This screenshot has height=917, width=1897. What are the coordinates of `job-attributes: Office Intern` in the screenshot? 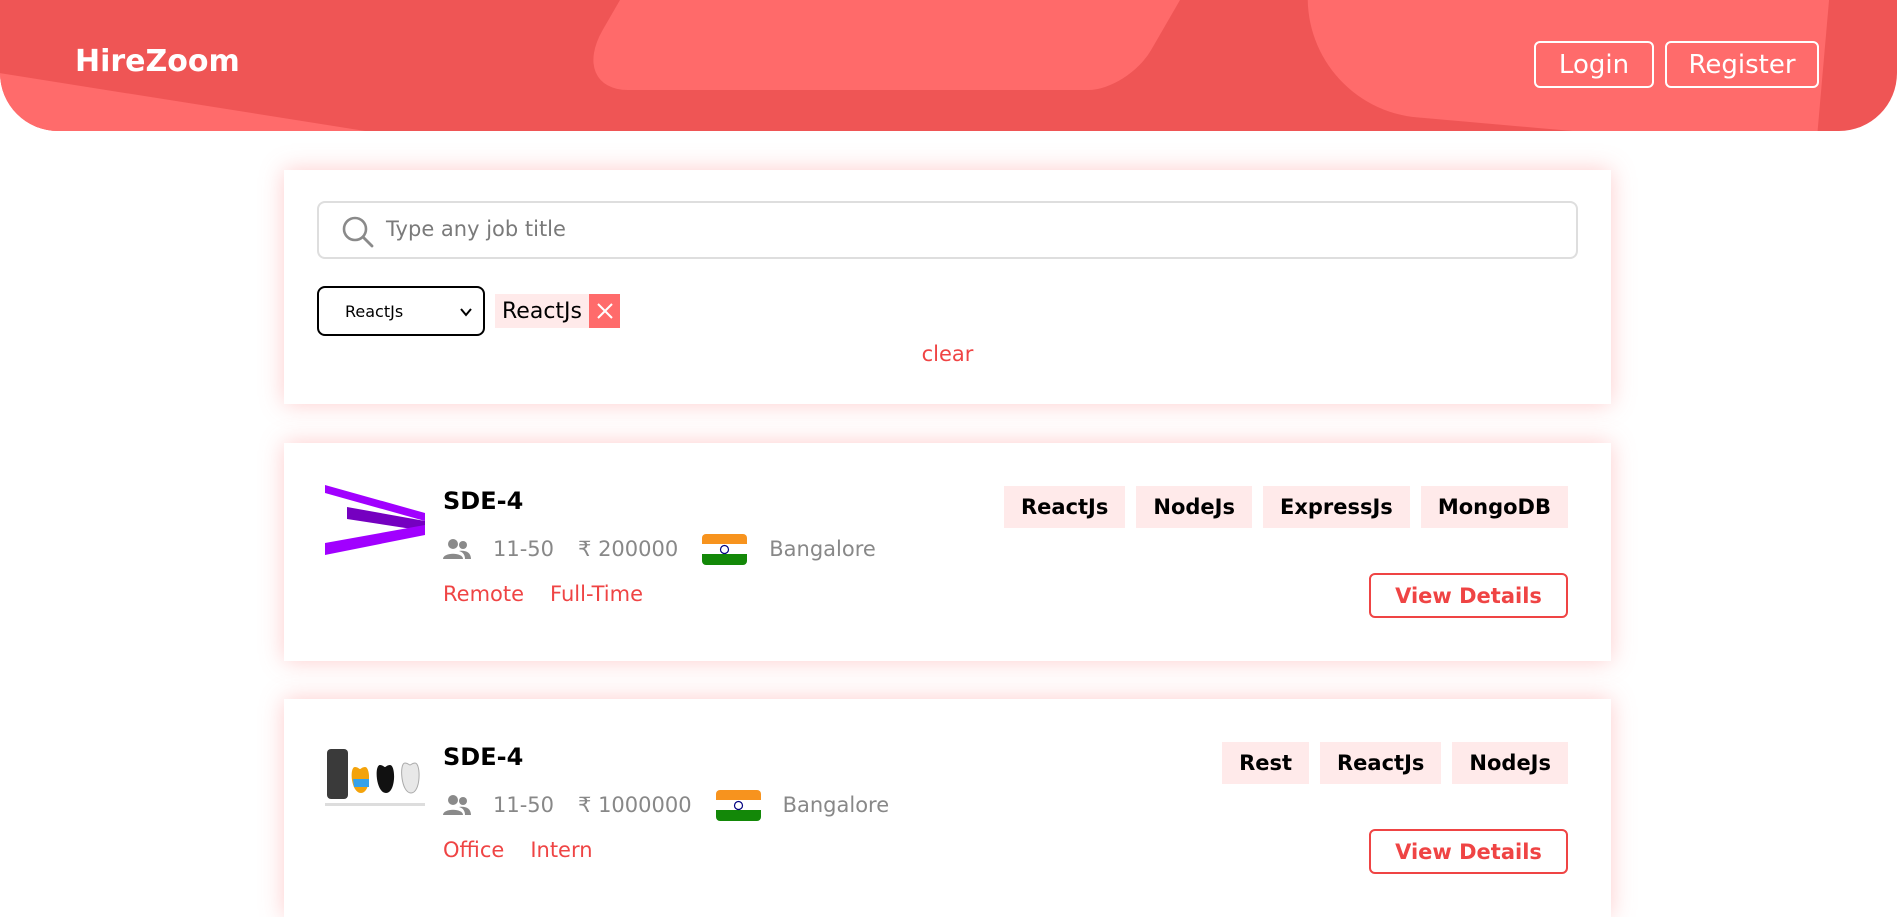 It's located at (531, 850).